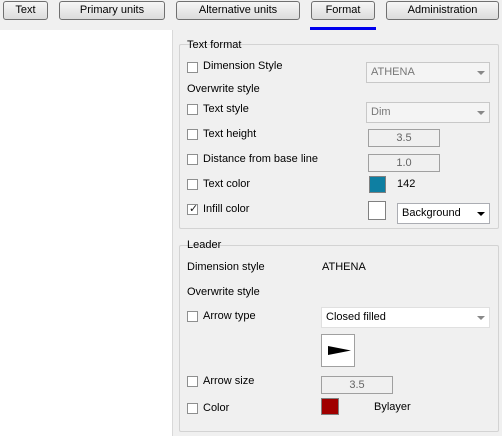 This screenshot has width=502, height=436. I want to click on text-height-label: Text height, so click(230, 134).